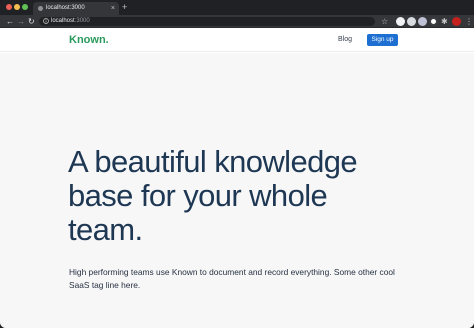  What do you see at coordinates (9, 7) in the screenshot?
I see `close-window-button` at bounding box center [9, 7].